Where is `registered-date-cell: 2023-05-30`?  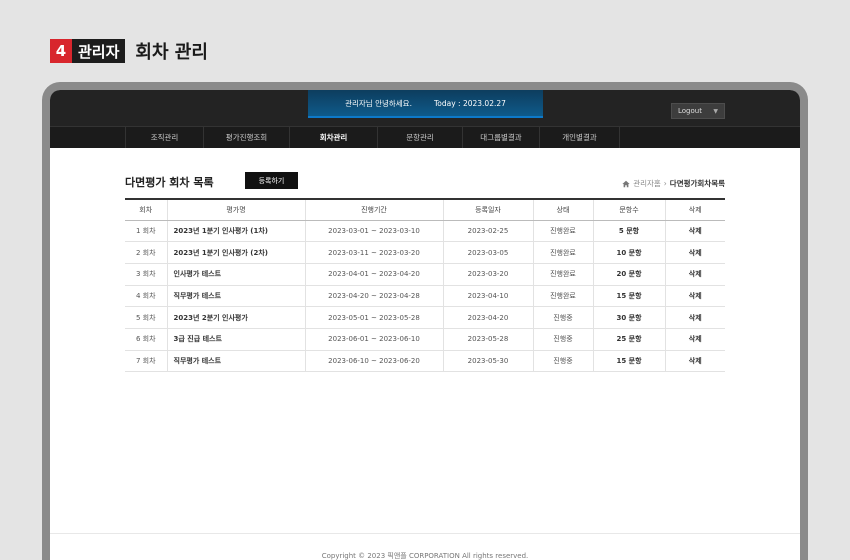
registered-date-cell: 2023-05-30 is located at coordinates (487, 361).